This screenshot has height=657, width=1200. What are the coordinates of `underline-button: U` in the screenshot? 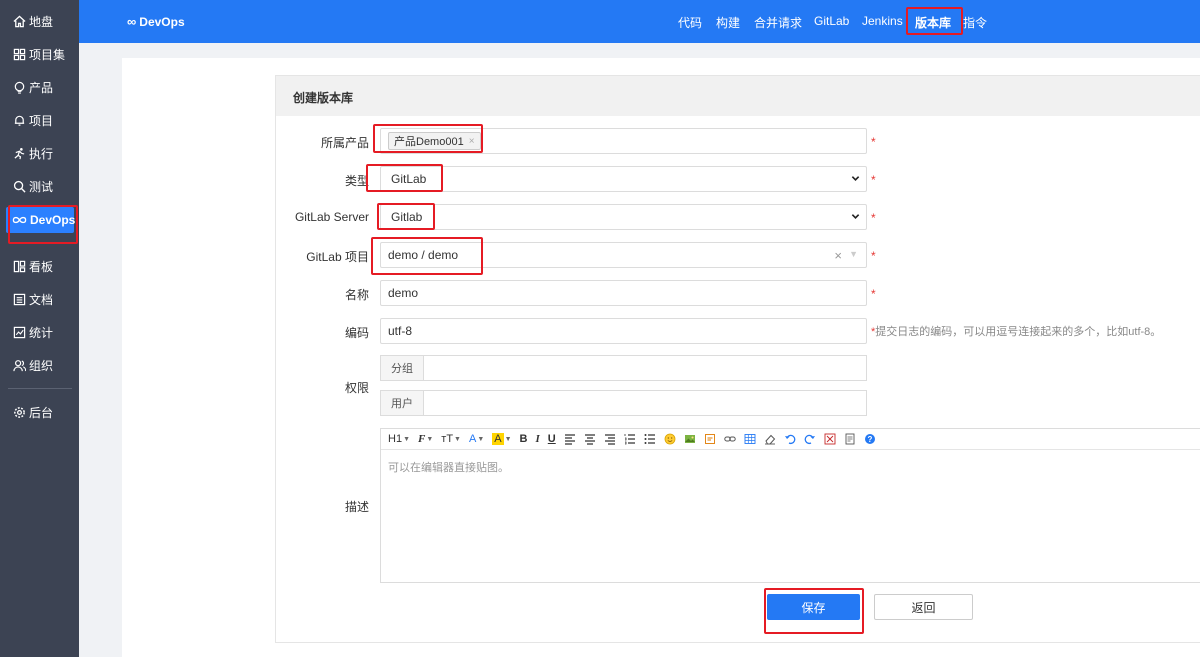 It's located at (552, 439).